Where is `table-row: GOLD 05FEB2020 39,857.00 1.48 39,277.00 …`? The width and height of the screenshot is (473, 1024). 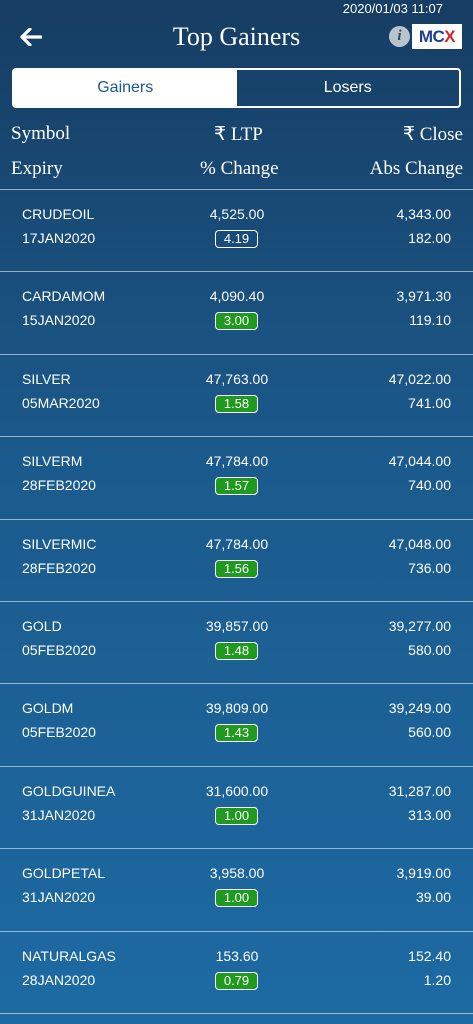 table-row: GOLD 05FEB2020 39,857.00 1.48 39,277.00 … is located at coordinates (236, 643).